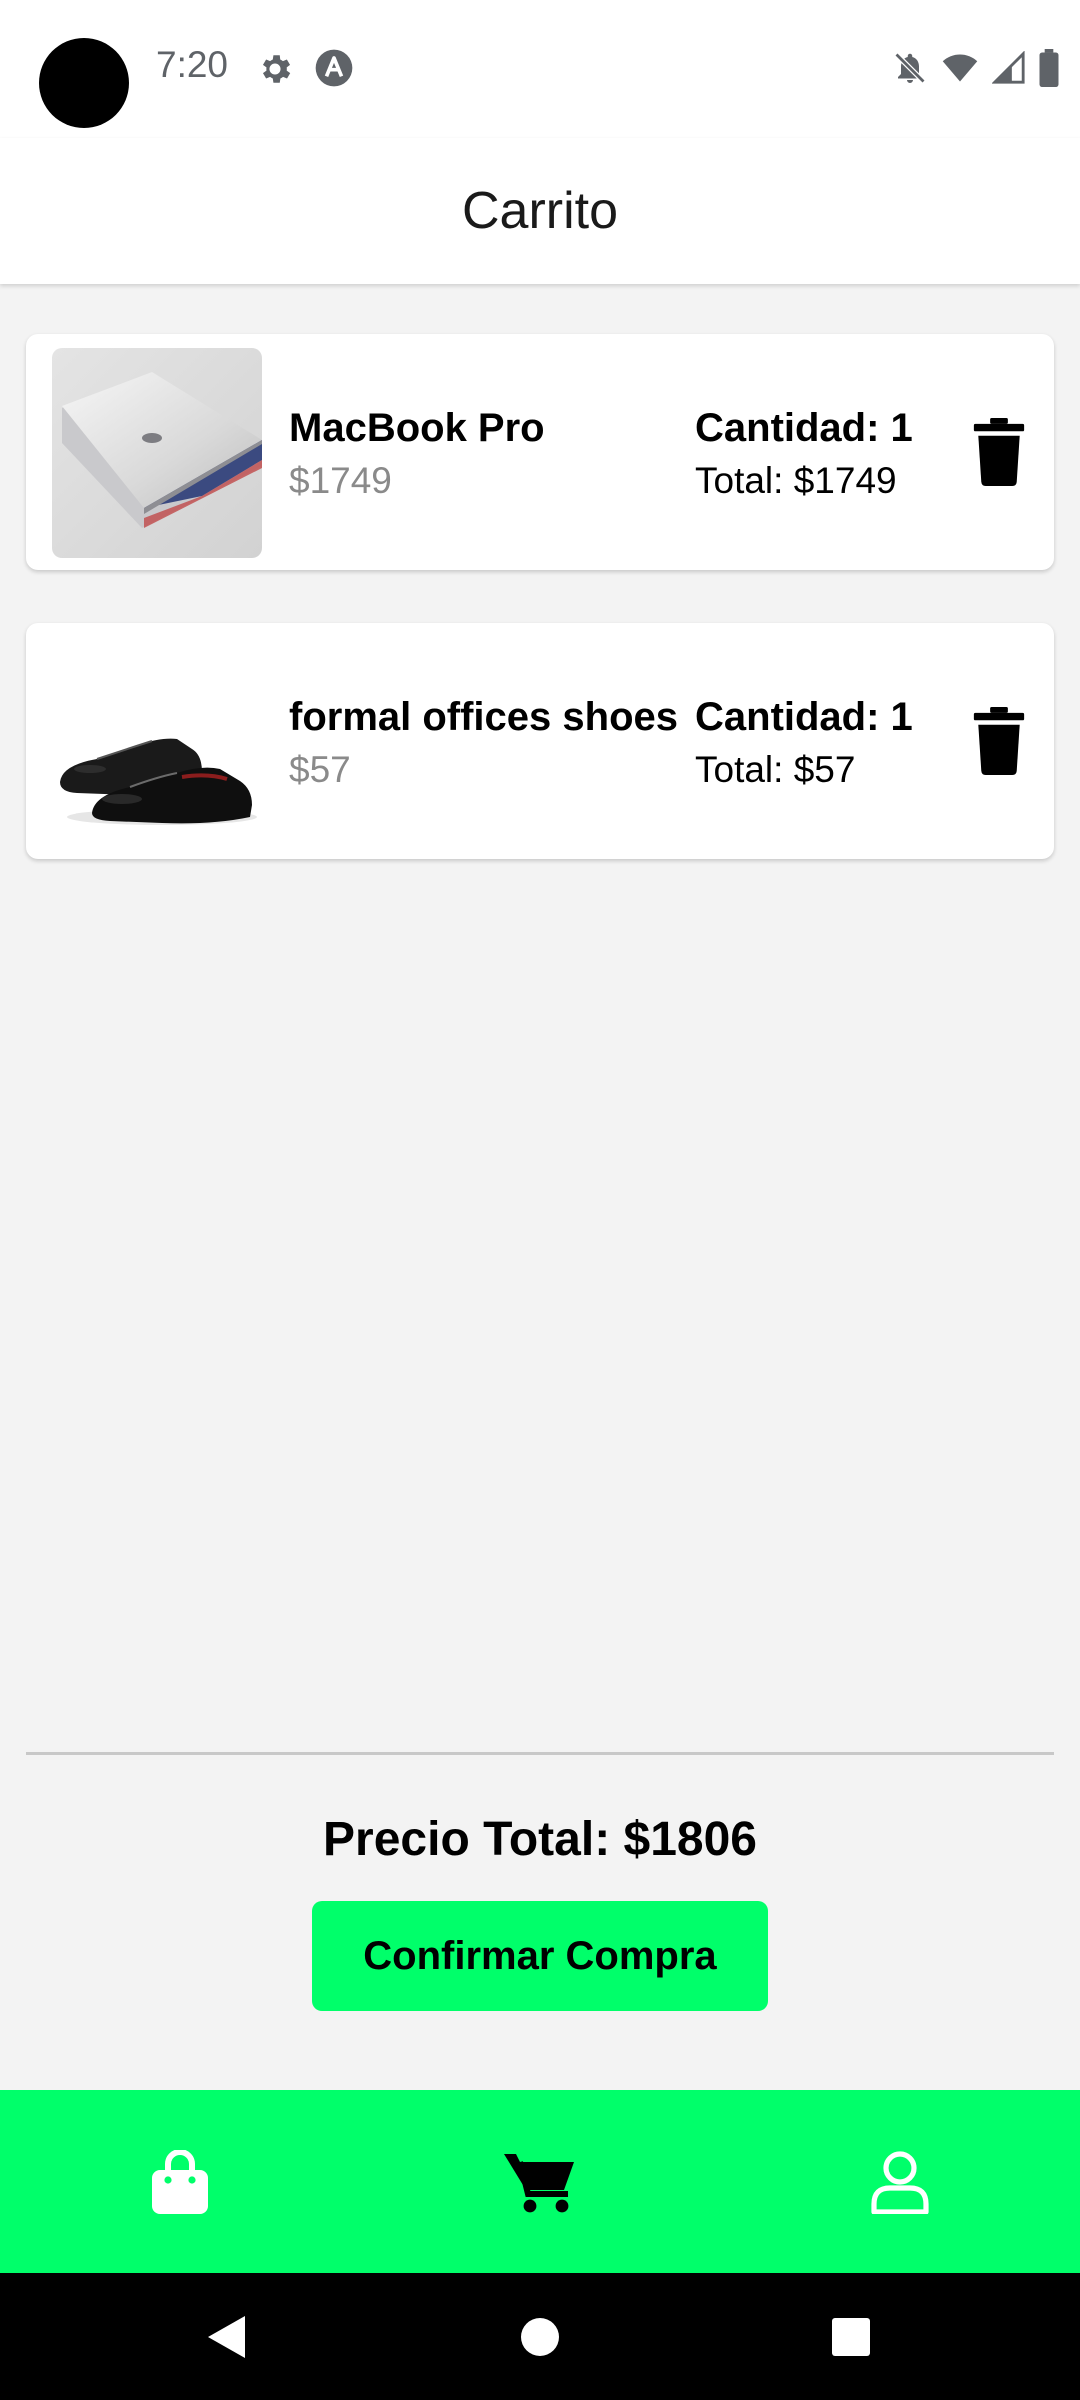 The width and height of the screenshot is (1080, 2400). Describe the element at coordinates (540, 1839) in the screenshot. I see `total-price: Precio Total: $1806` at that location.